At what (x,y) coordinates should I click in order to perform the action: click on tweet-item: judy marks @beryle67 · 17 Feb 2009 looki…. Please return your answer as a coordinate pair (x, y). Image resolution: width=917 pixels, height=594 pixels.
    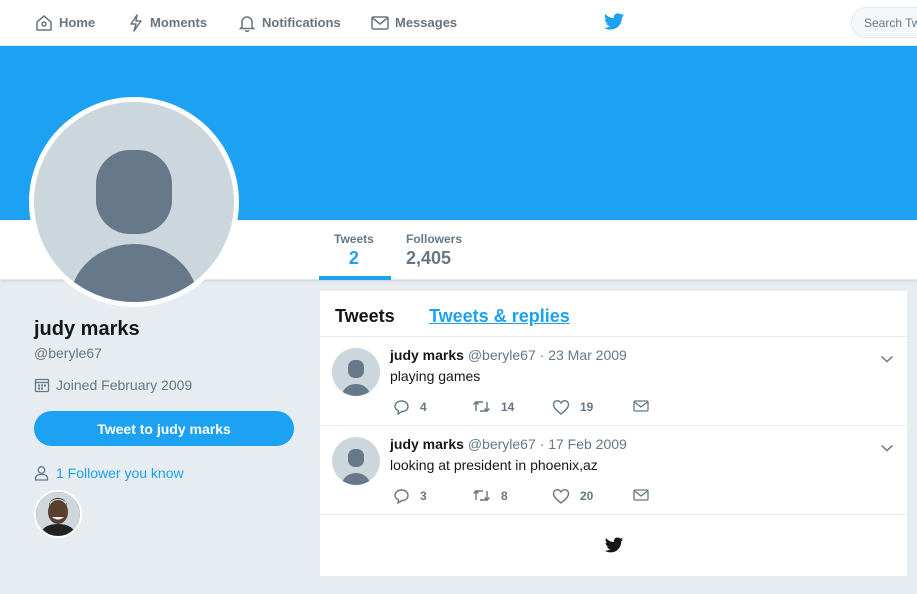
    Looking at the image, I should click on (613, 470).